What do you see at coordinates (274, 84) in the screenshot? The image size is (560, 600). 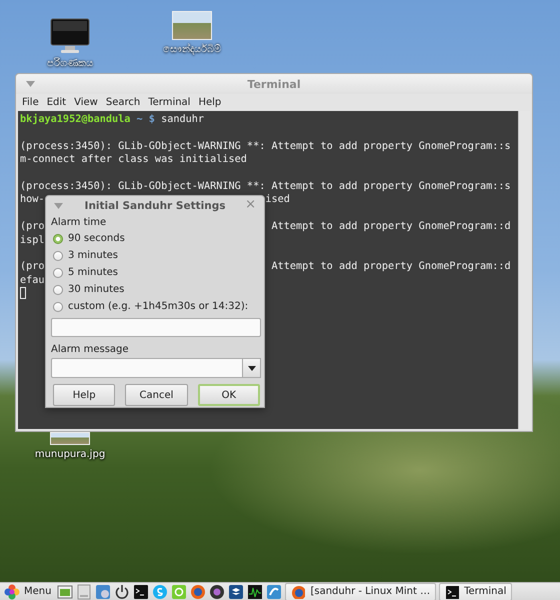 I see `window-title: Terminal` at bounding box center [274, 84].